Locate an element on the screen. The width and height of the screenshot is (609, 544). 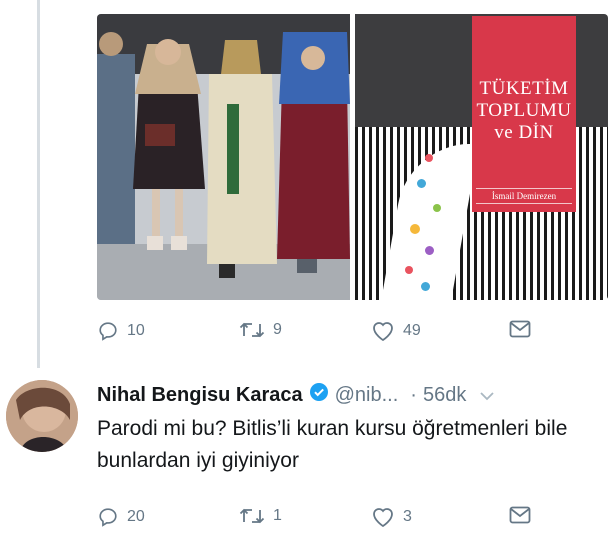
cover-title-line3: ve DİN is located at coordinates (524, 132).